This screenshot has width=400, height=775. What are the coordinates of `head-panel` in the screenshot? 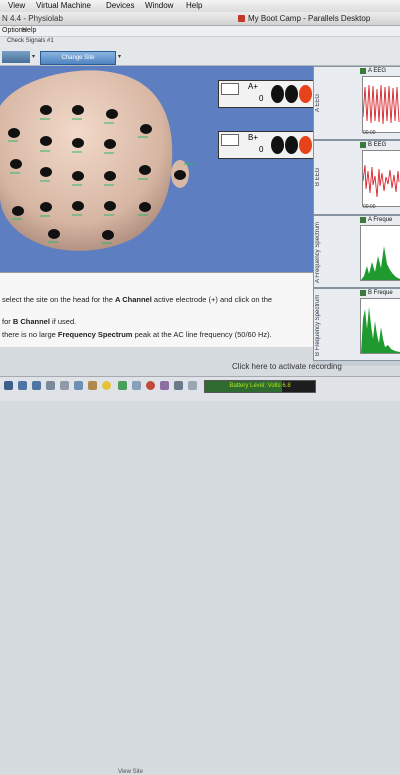 It's located at (108, 169).